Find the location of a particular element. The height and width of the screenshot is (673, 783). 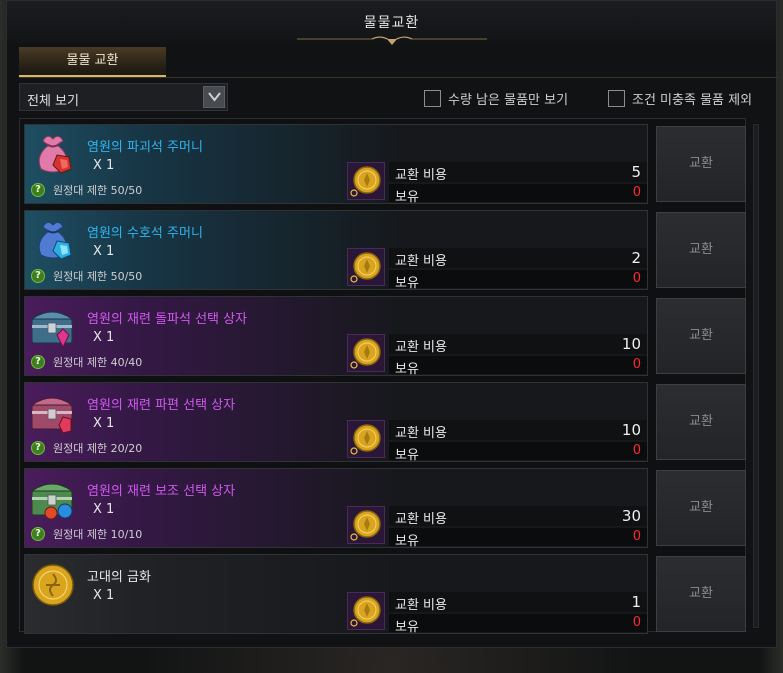

title-bar: 물물교환 is located at coordinates (391, 23).